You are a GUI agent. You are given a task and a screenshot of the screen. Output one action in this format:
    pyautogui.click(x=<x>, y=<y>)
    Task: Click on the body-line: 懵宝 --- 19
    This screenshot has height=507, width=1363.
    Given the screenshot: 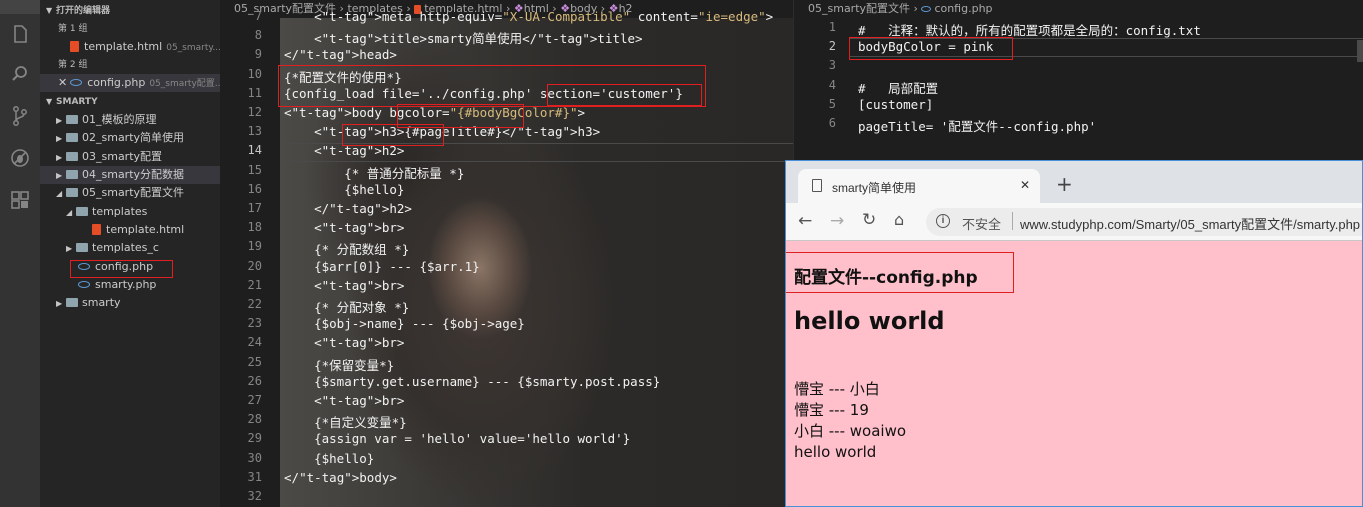 What is the action you would take?
    pyautogui.click(x=831, y=410)
    